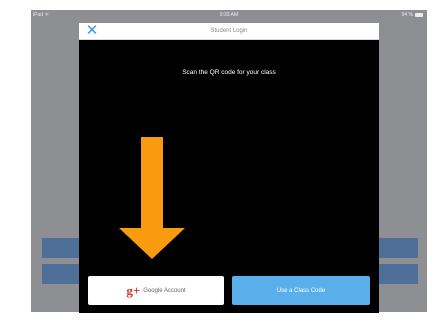  Describe the element at coordinates (229, 72) in the screenshot. I see `scan-instruction: Scan the QR code for your class` at that location.